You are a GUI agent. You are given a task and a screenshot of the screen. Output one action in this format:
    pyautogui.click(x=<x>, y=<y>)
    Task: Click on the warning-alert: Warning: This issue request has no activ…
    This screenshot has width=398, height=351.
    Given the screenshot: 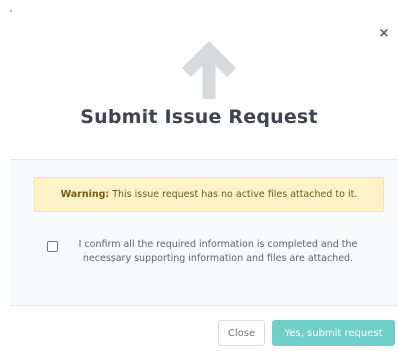 What is the action you would take?
    pyautogui.click(x=209, y=194)
    